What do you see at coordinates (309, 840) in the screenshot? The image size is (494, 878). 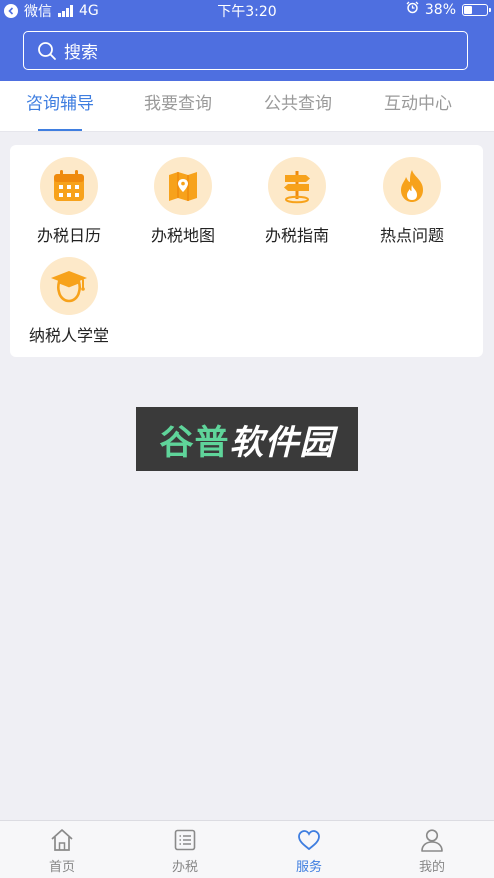 I see `heart-icon` at bounding box center [309, 840].